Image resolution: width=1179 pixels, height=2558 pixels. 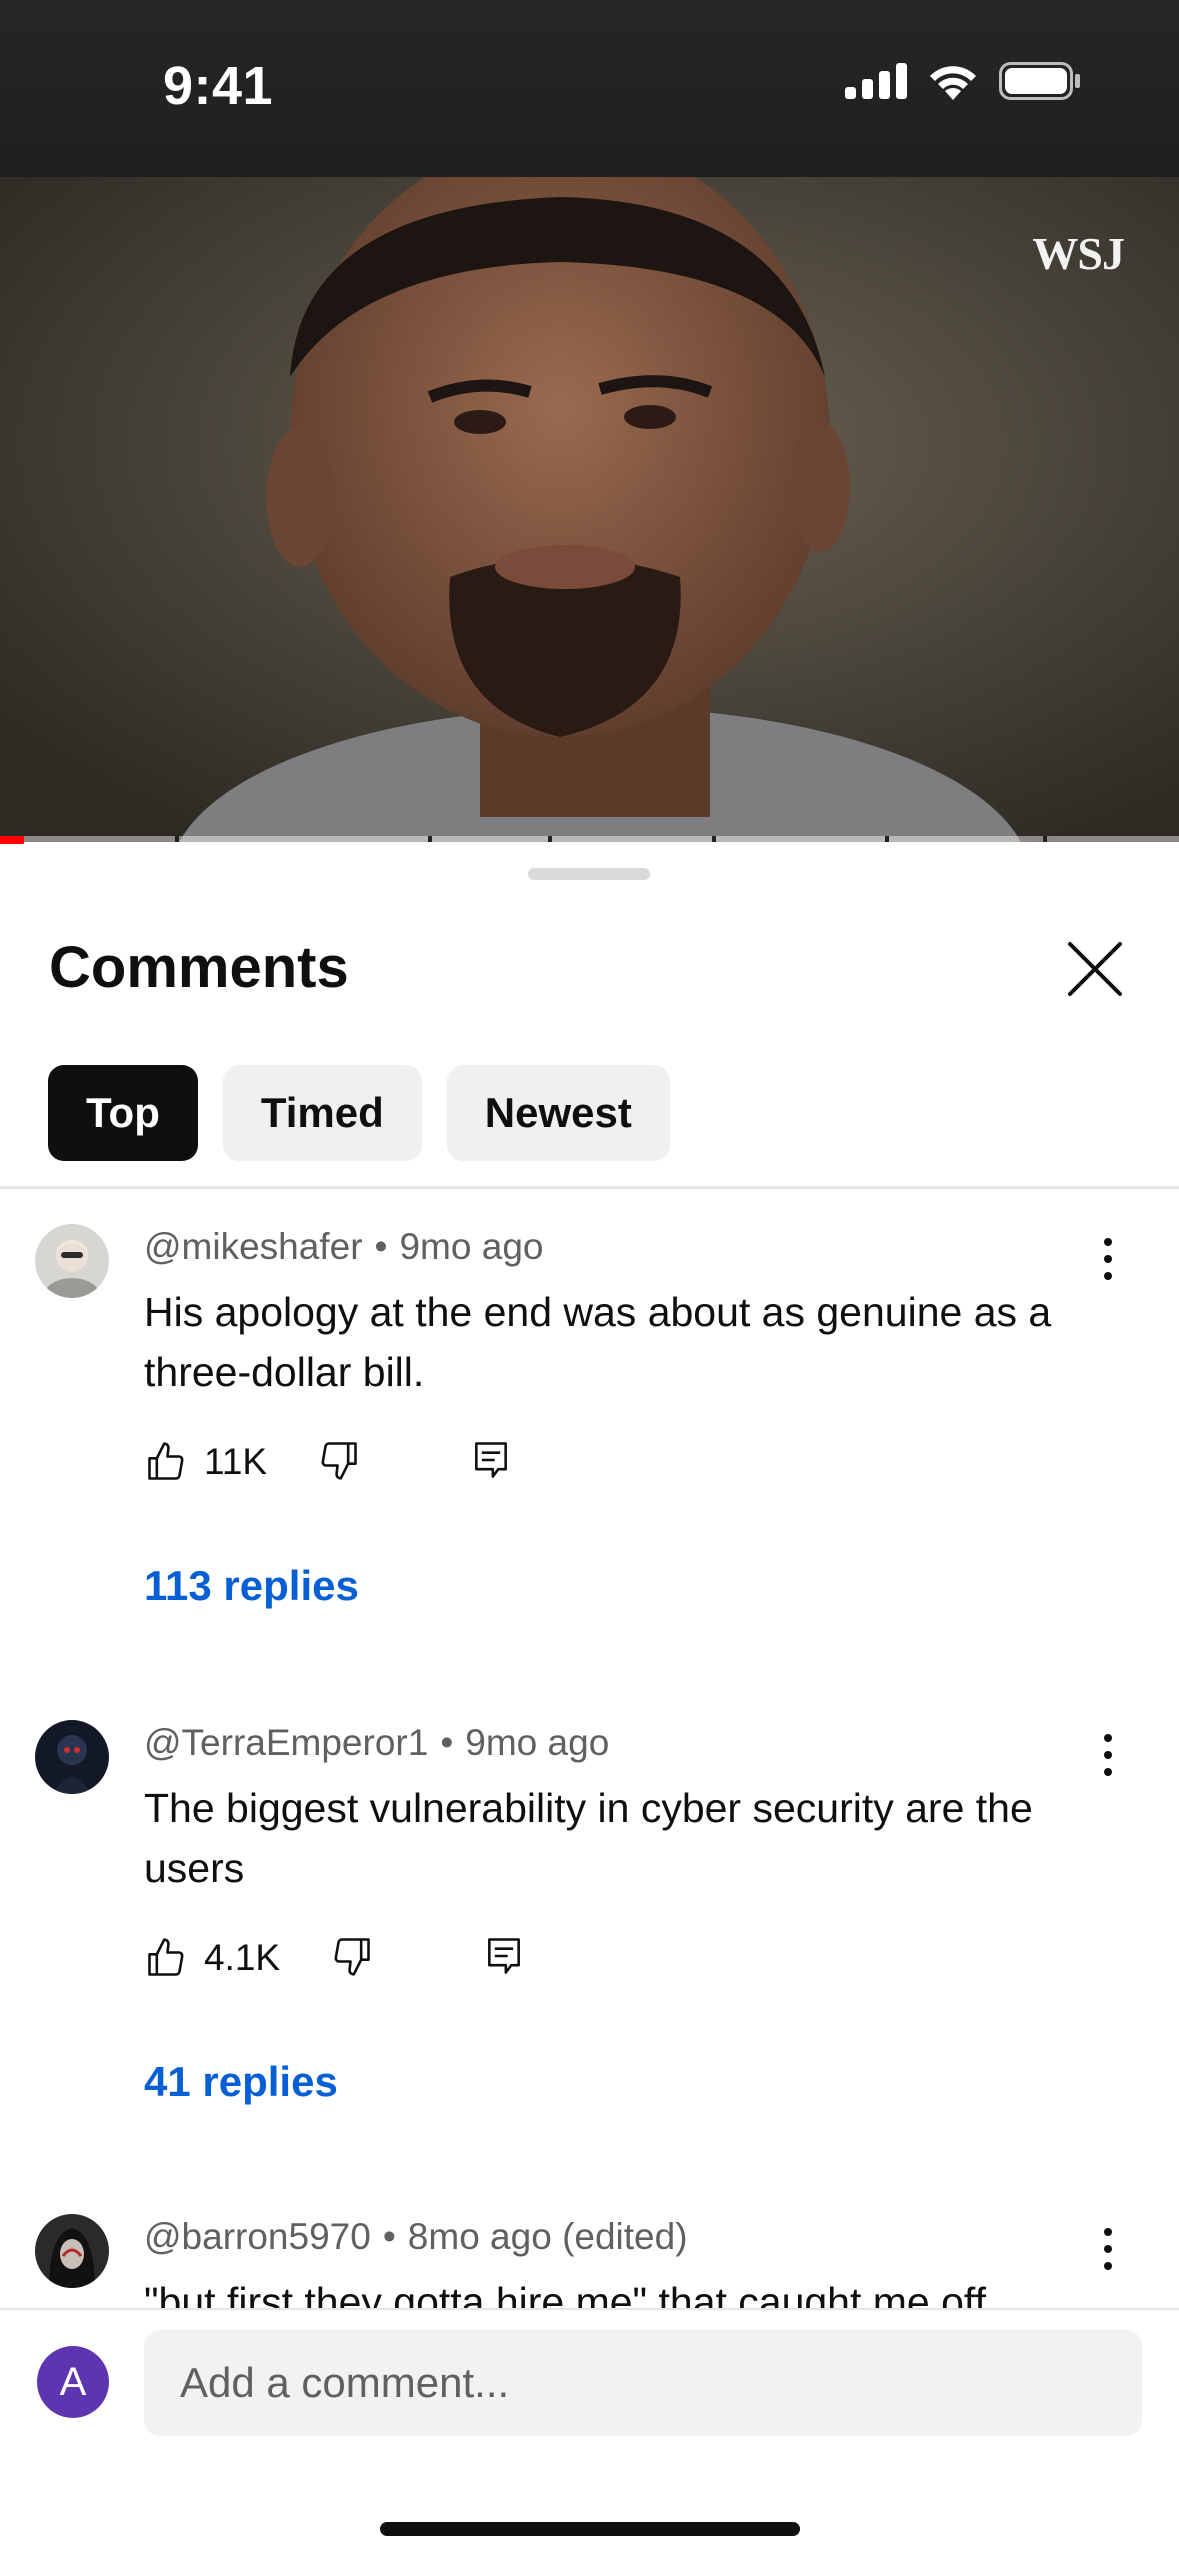 I want to click on tab-newest: Newest, so click(x=558, y=1113).